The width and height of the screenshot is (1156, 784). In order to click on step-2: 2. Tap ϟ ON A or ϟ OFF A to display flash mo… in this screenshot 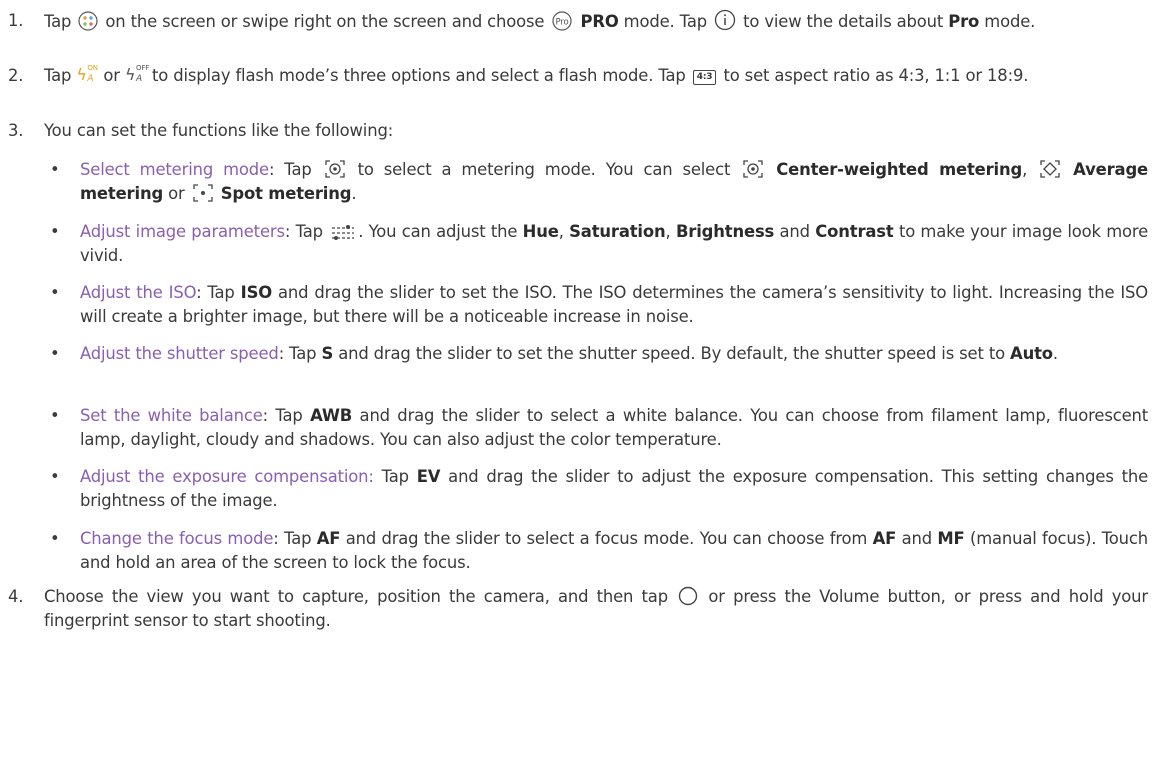, I will do `click(578, 76)`.